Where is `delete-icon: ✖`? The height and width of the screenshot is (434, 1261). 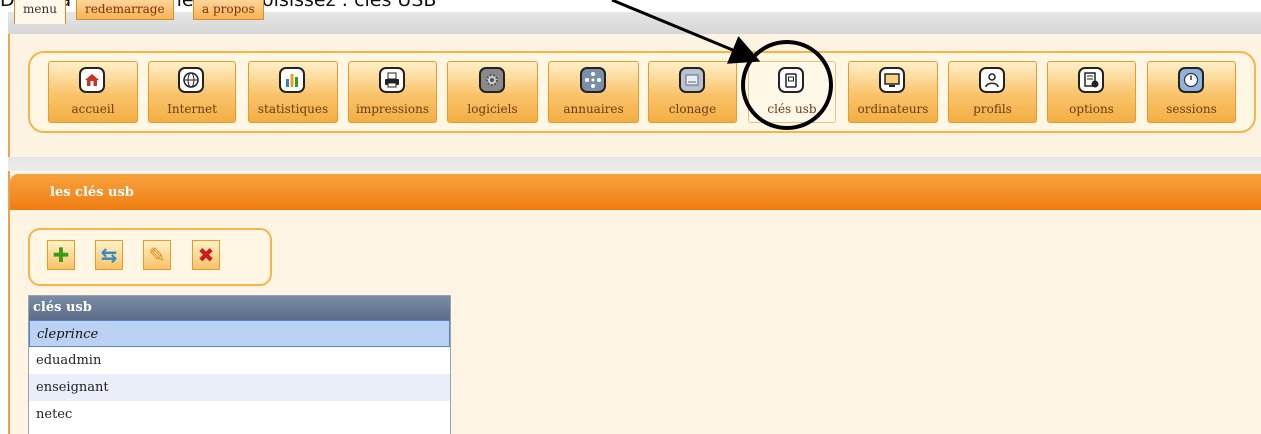 delete-icon: ✖ is located at coordinates (206, 255).